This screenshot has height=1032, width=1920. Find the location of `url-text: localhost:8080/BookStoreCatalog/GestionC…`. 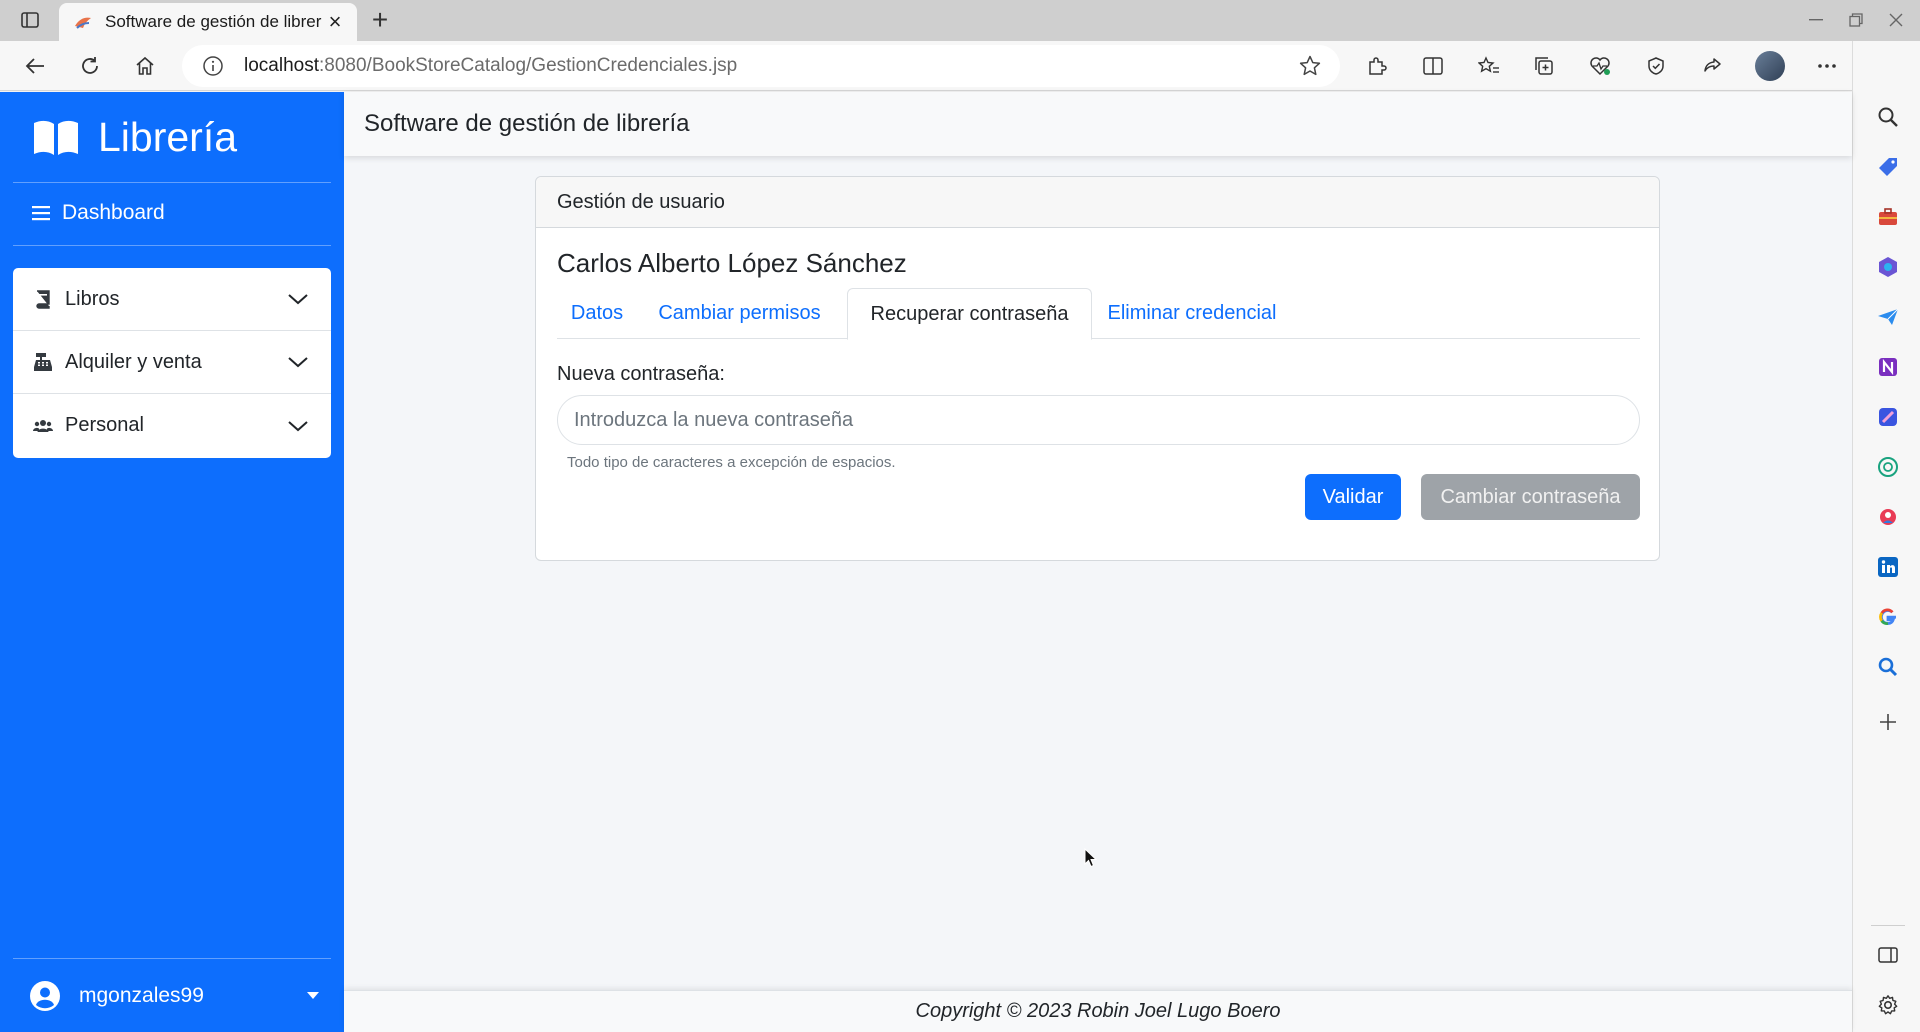

url-text: localhost:8080/BookStoreCatalog/GestionC… is located at coordinates (490, 66).